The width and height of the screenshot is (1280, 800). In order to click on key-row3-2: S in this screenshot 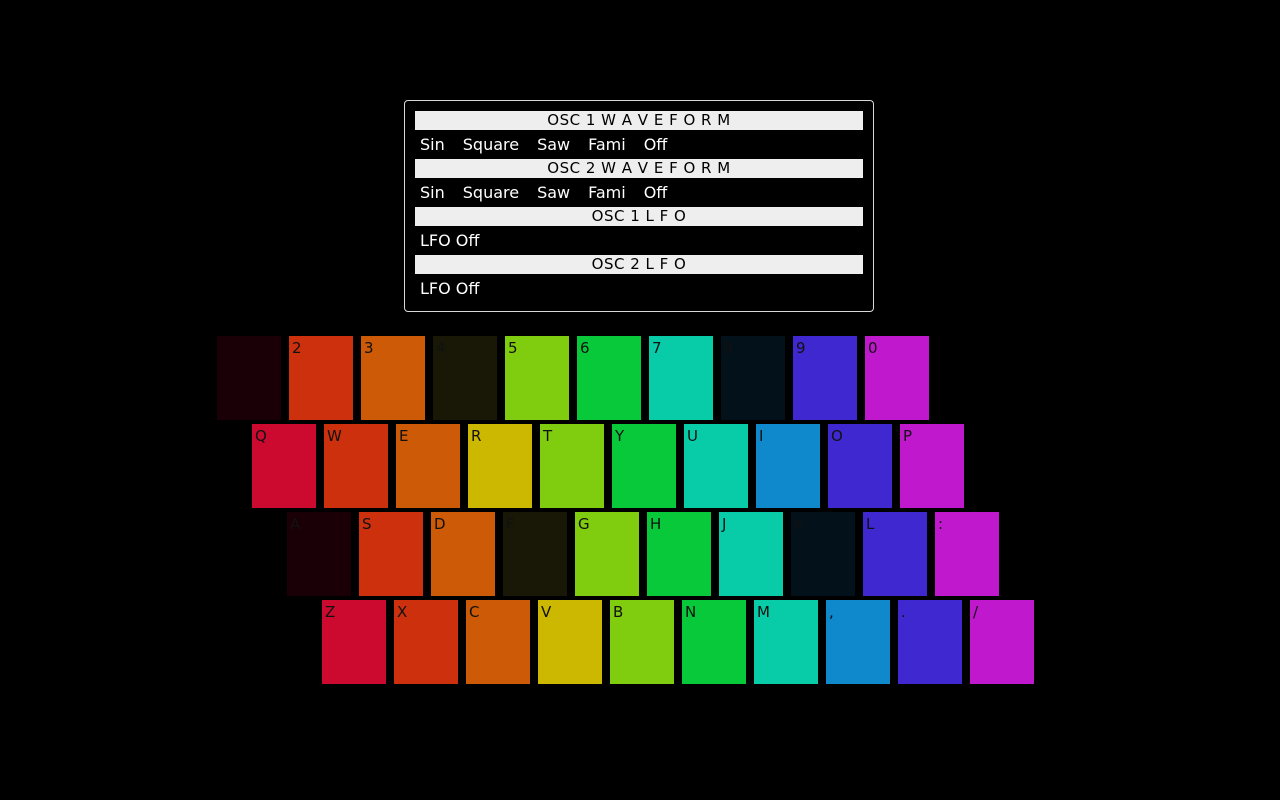, I will do `click(391, 554)`.